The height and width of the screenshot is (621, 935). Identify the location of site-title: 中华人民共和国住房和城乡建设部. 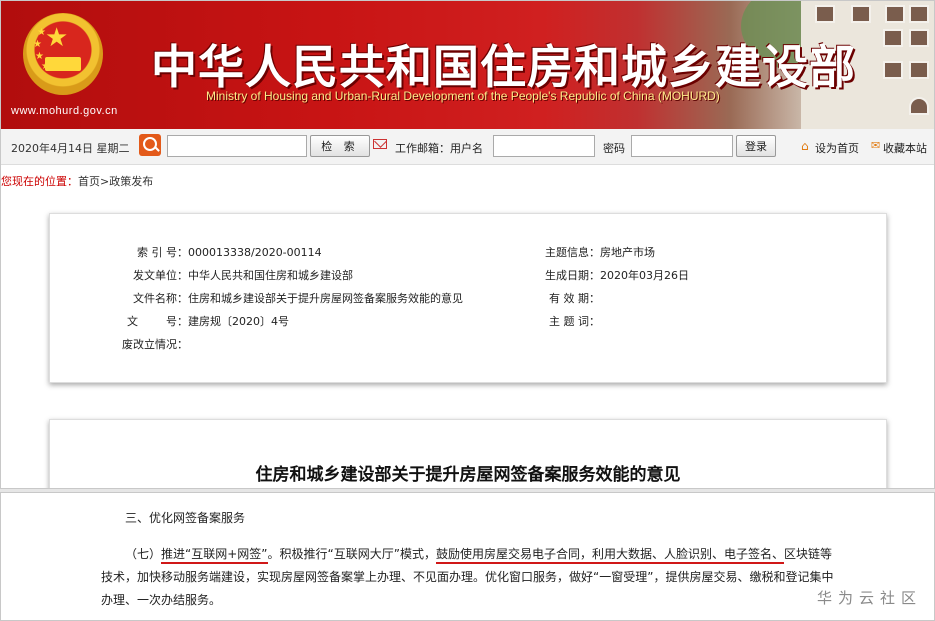
(503, 67).